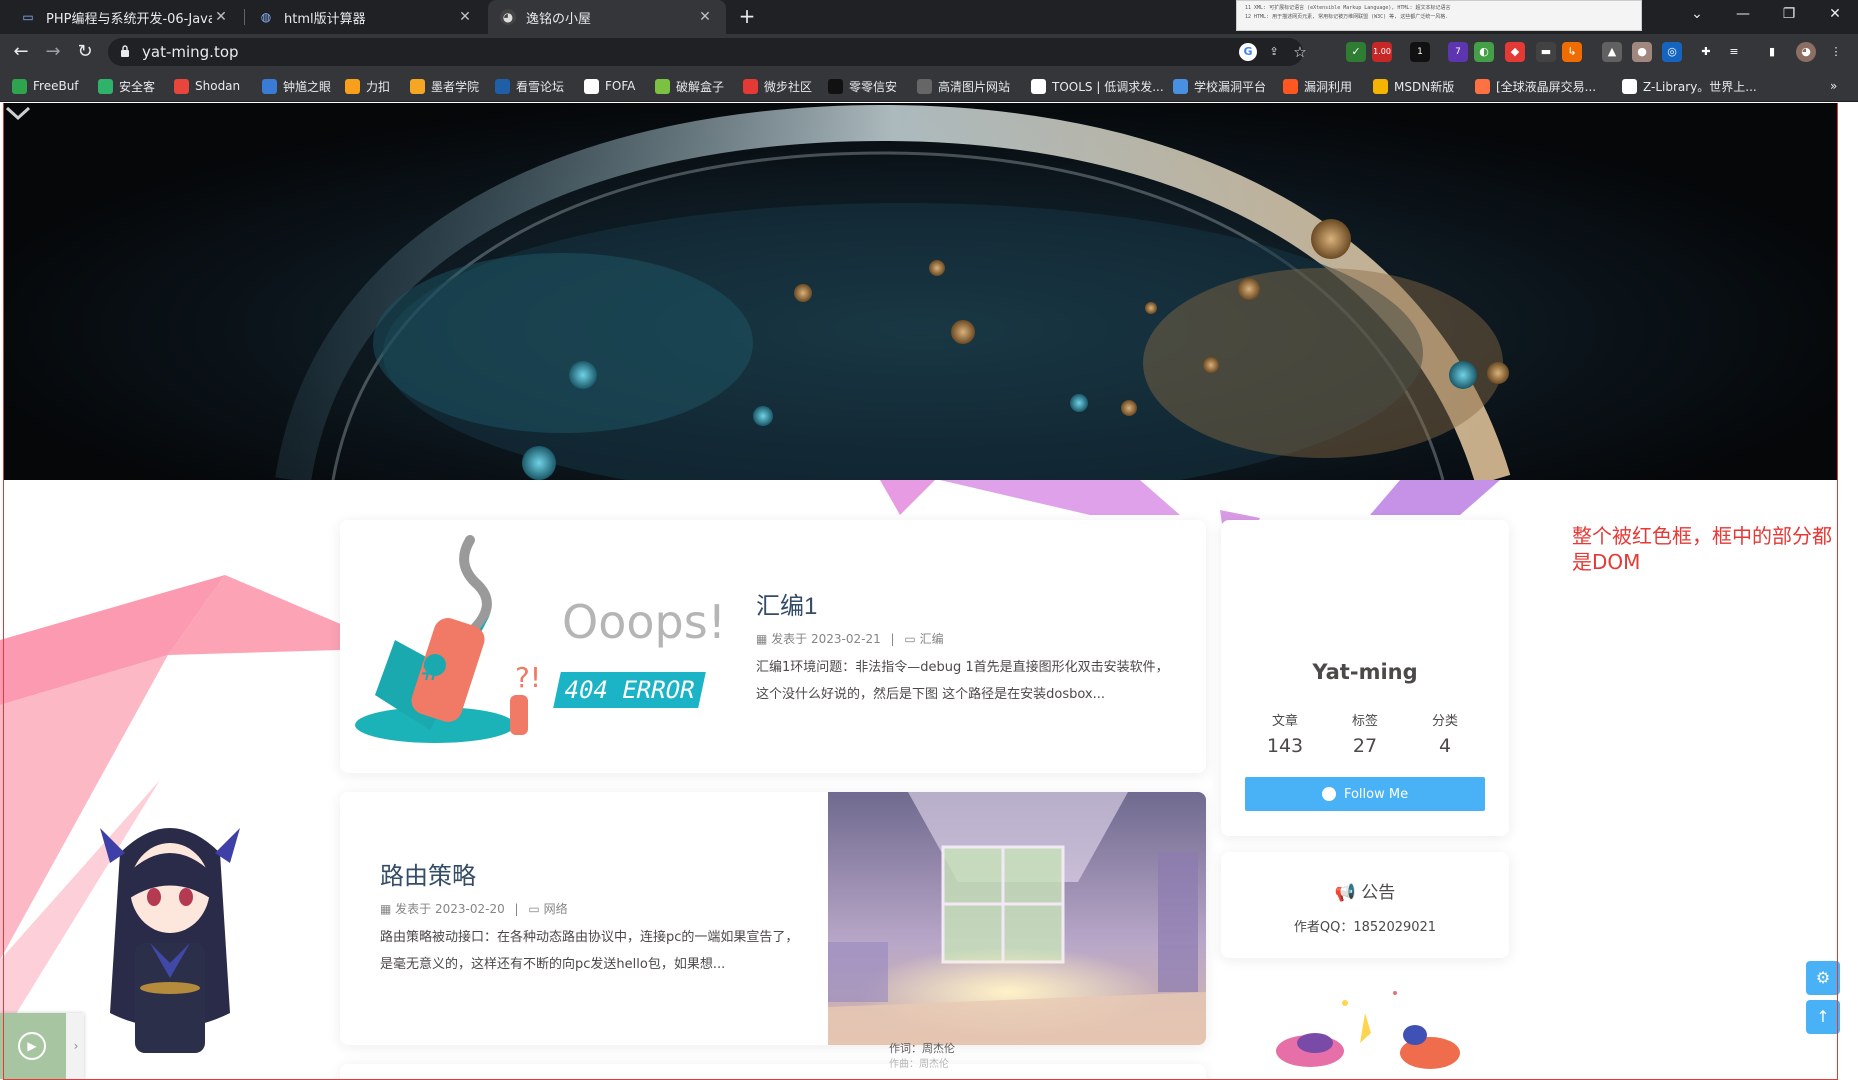 The image size is (1858, 1080). I want to click on extension-badge-icon: 1.00, so click(1382, 52).